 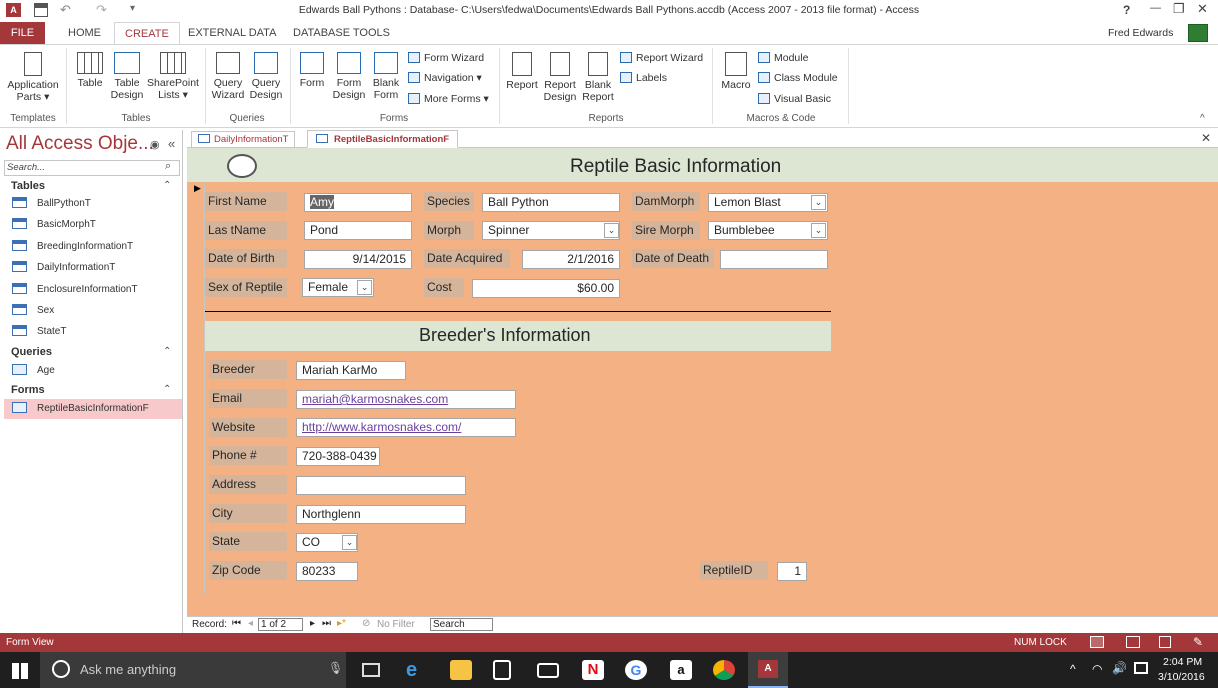 I want to click on filter-status: No Filter, so click(x=396, y=624).